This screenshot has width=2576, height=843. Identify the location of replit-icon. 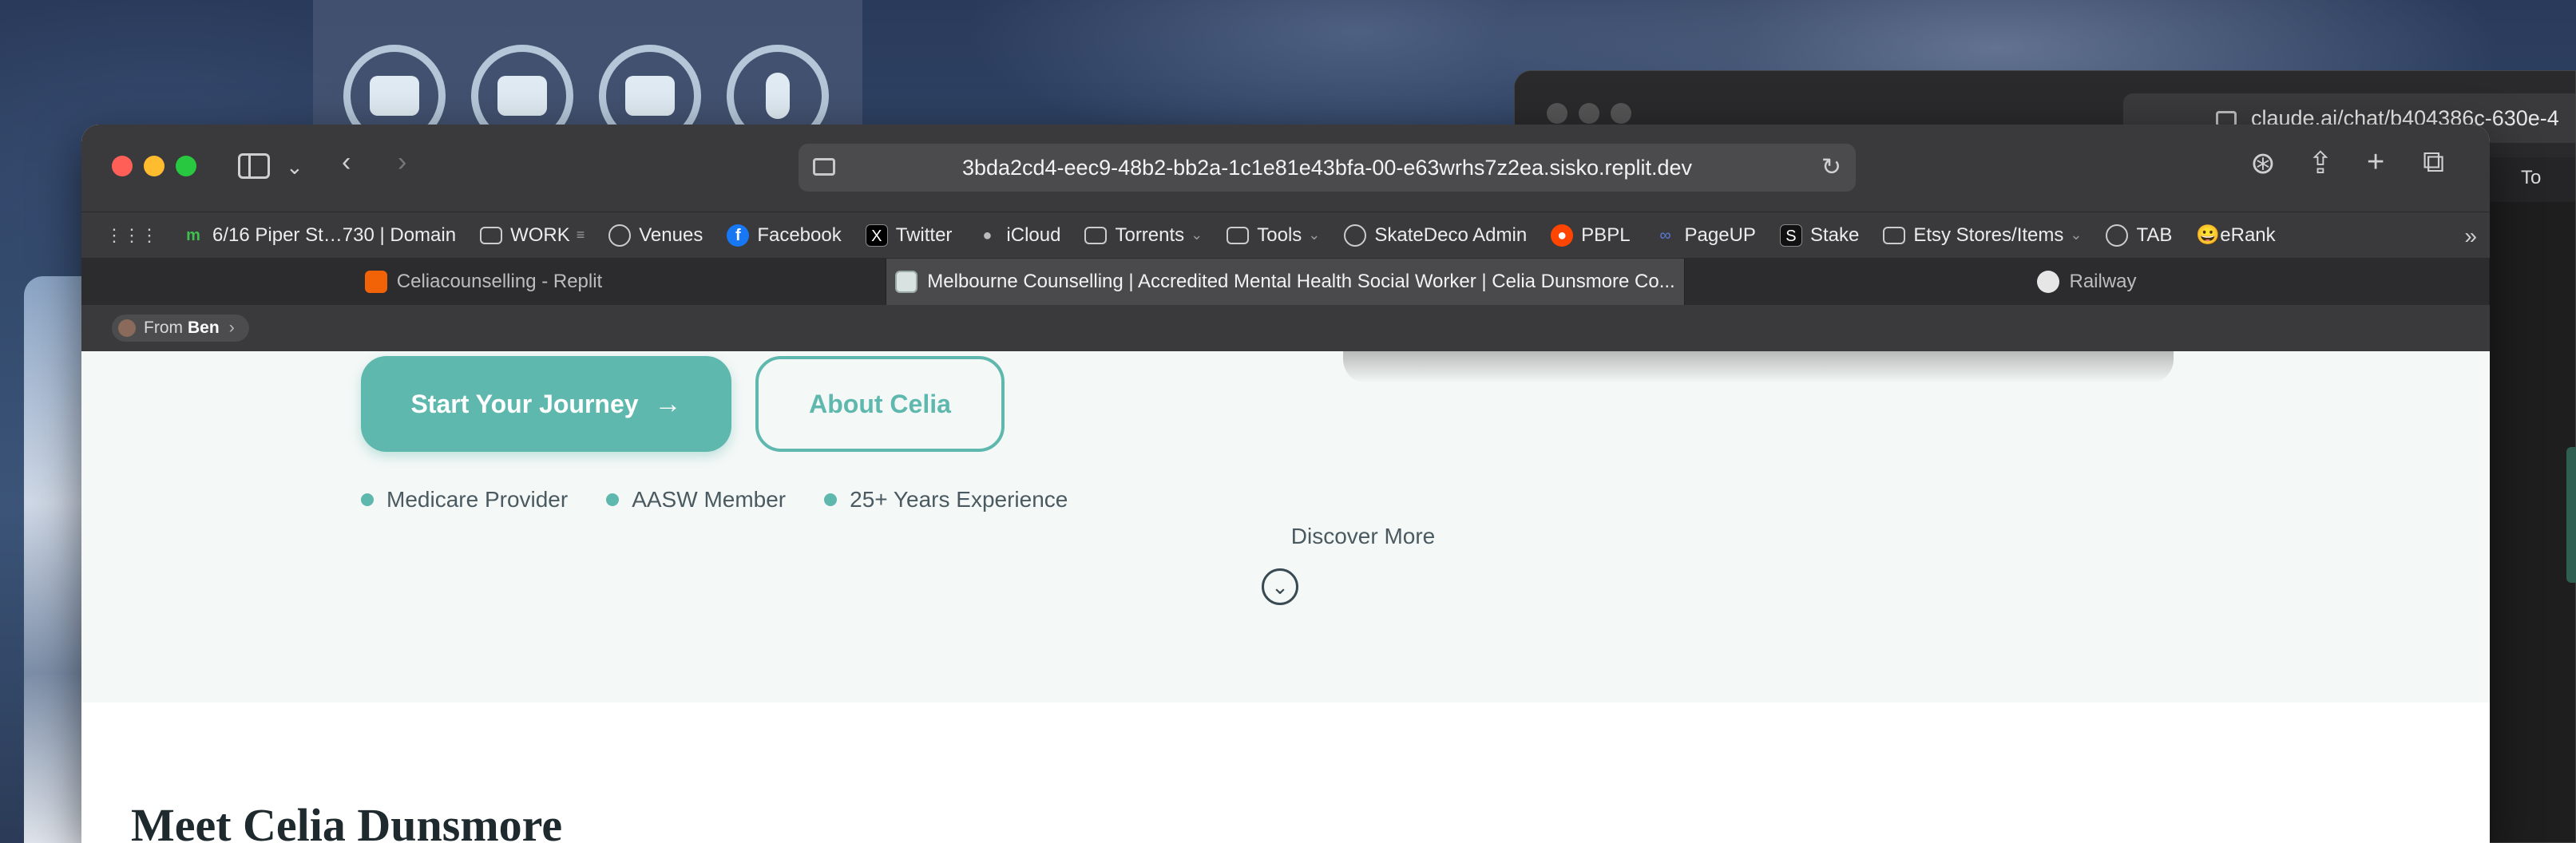
(375, 282).